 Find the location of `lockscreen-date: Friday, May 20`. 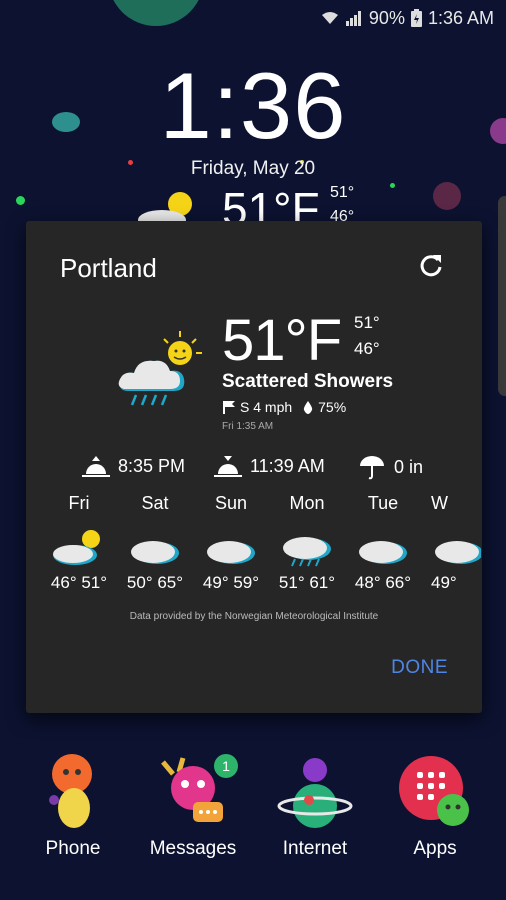

lockscreen-date: Friday, May 20 is located at coordinates (253, 168).